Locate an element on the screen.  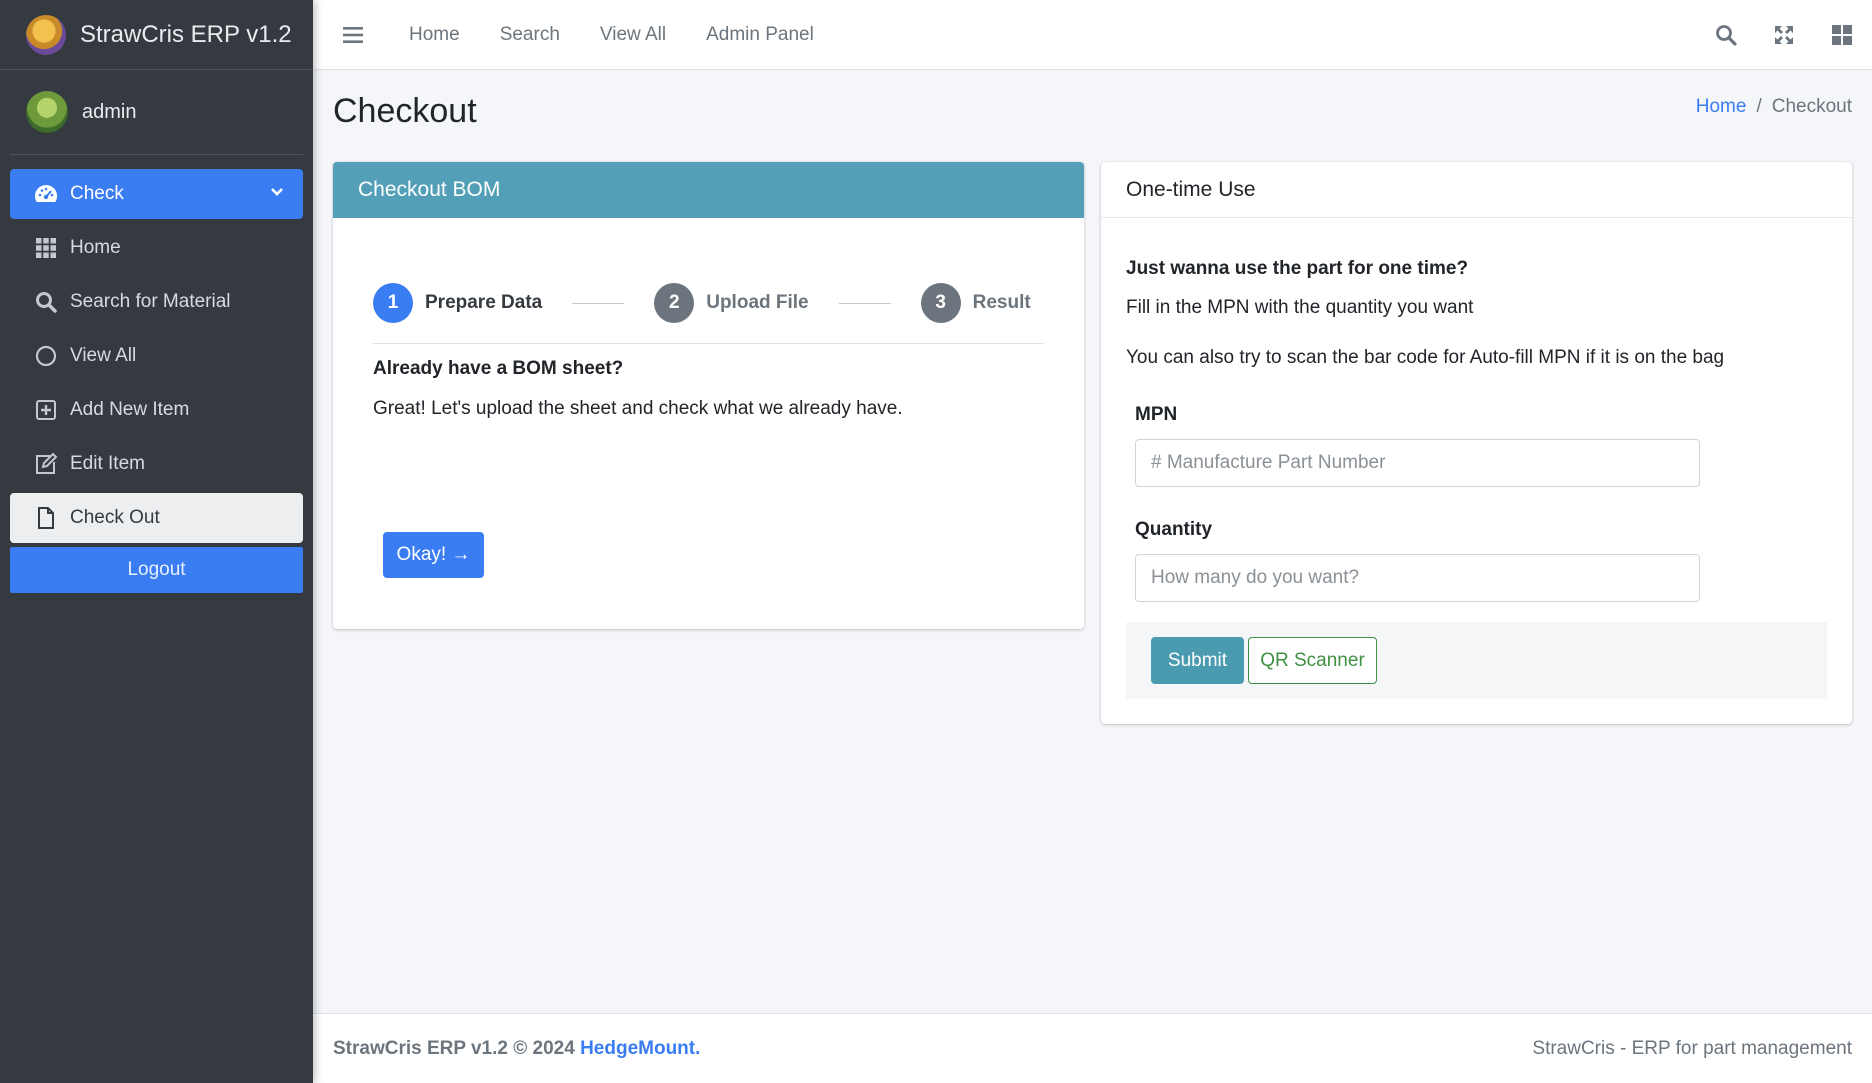
plus-square-icon is located at coordinates (46, 410).